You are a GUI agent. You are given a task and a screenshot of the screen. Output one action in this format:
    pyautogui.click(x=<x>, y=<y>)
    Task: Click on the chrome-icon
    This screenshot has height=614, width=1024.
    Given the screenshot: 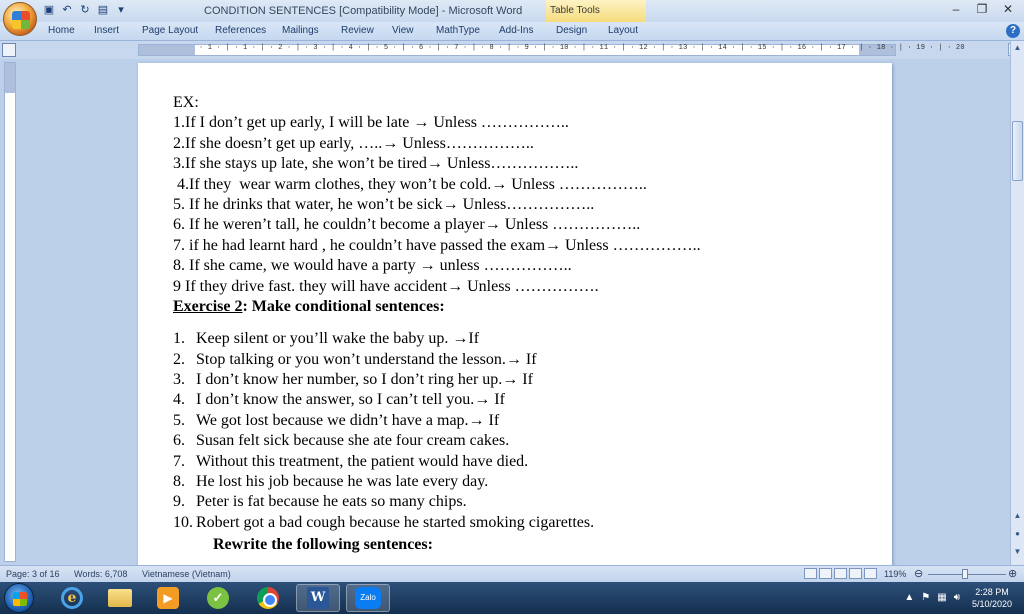 What is the action you would take?
    pyautogui.click(x=268, y=598)
    